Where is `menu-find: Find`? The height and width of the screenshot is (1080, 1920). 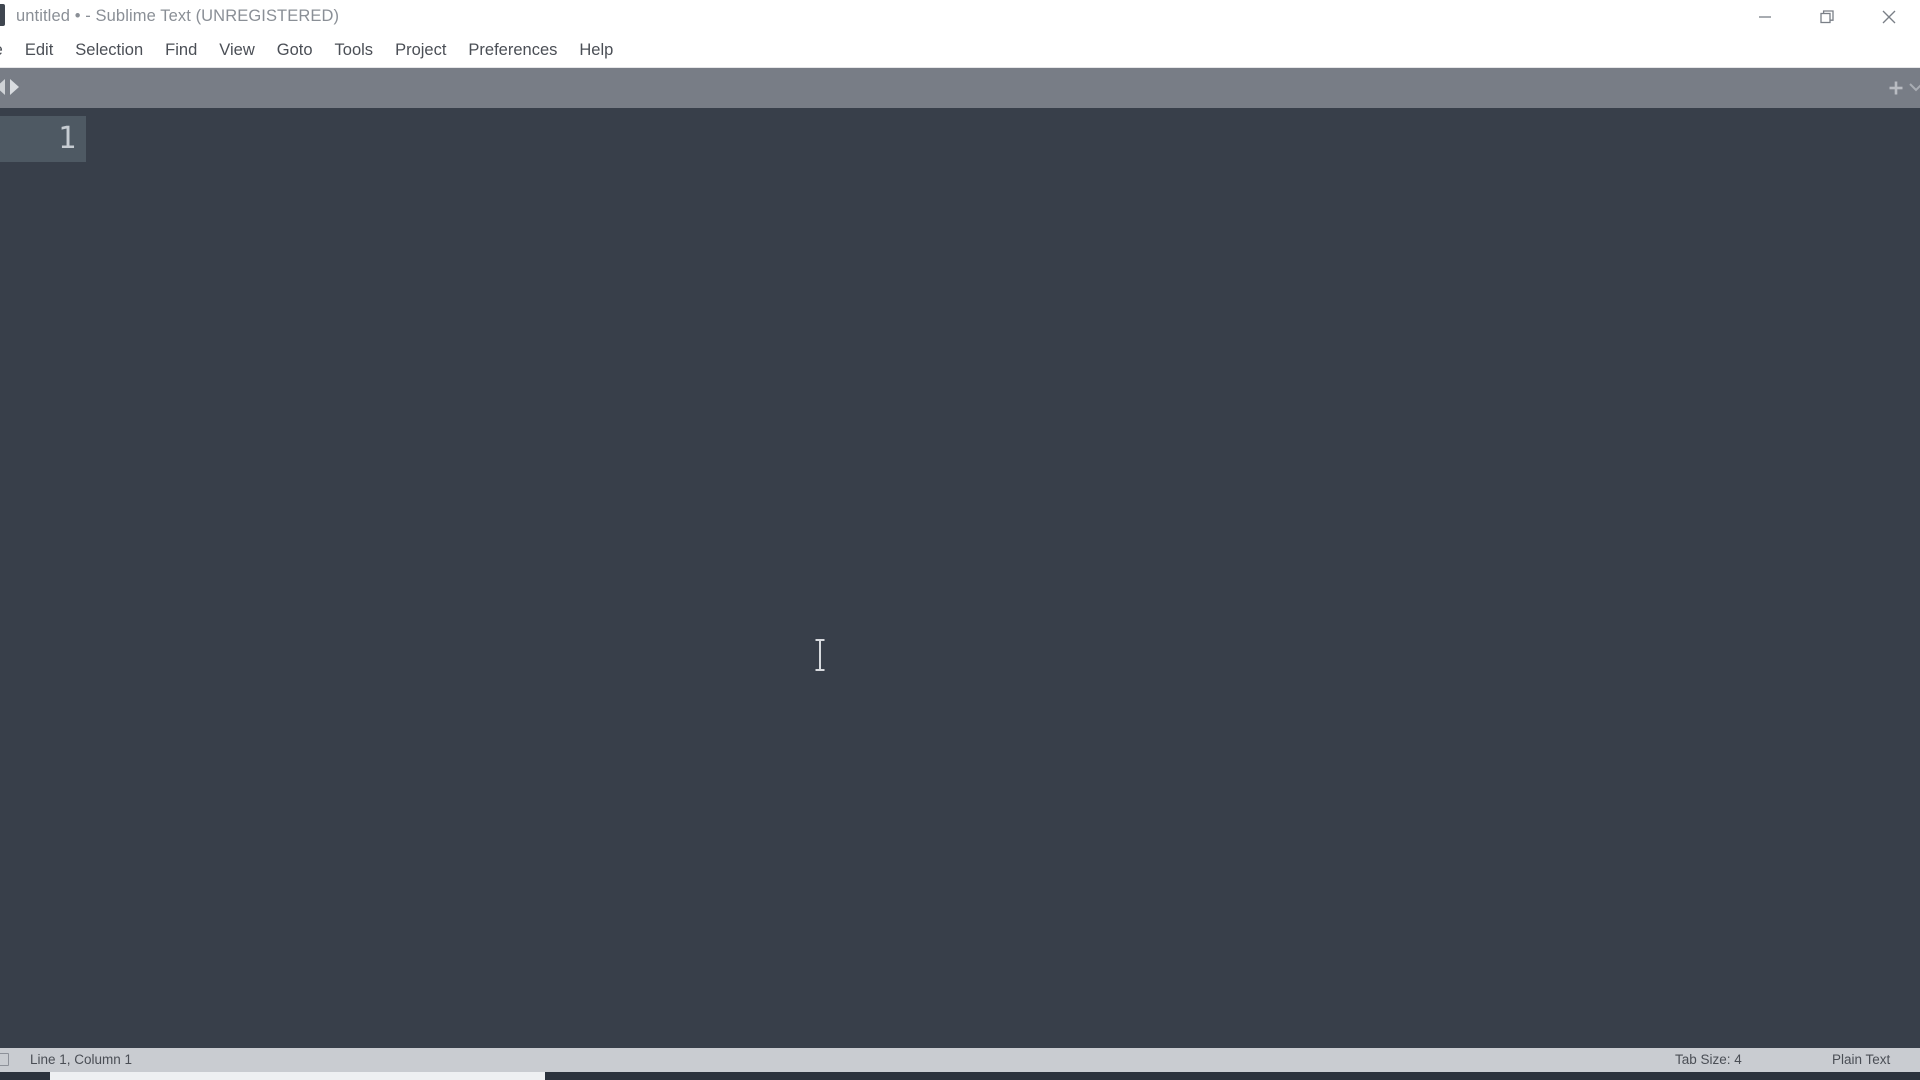 menu-find: Find is located at coordinates (181, 50).